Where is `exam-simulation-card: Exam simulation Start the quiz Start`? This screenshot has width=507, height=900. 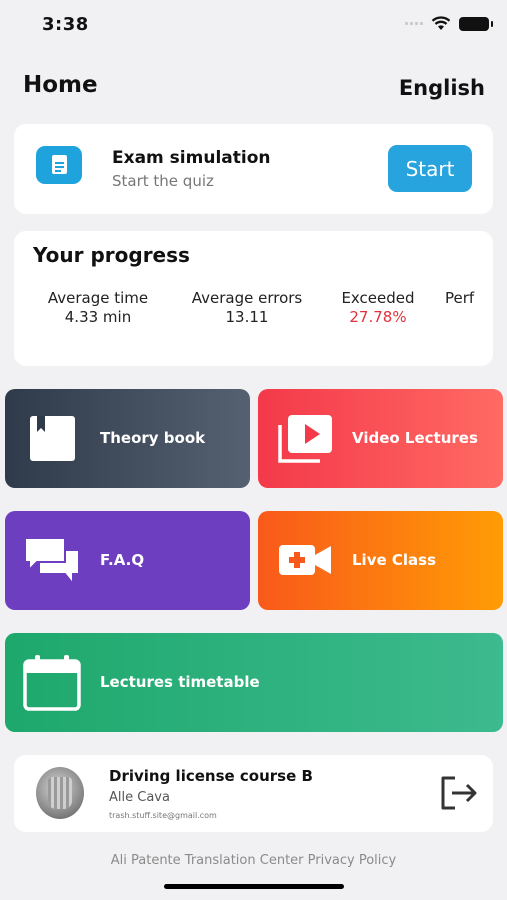 exam-simulation-card: Exam simulation Start the quiz Start is located at coordinates (253, 169).